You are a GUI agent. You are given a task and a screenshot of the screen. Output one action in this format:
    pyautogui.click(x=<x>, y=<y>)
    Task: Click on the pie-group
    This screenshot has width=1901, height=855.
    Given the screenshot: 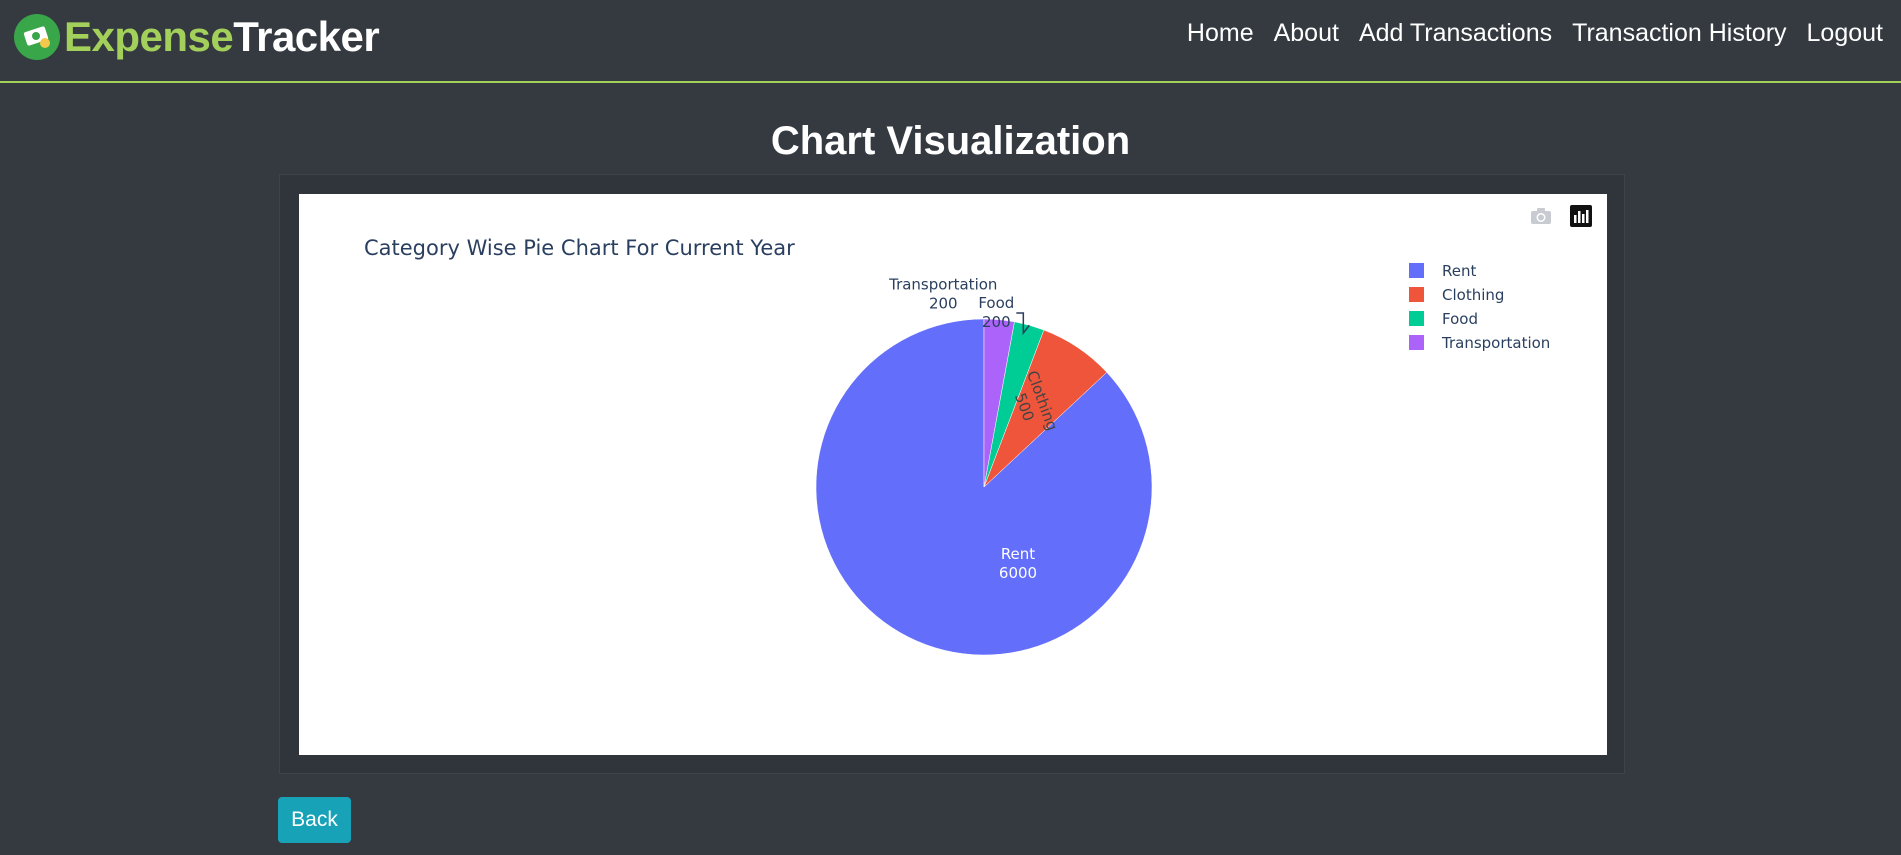 What is the action you would take?
    pyautogui.click(x=984, y=487)
    